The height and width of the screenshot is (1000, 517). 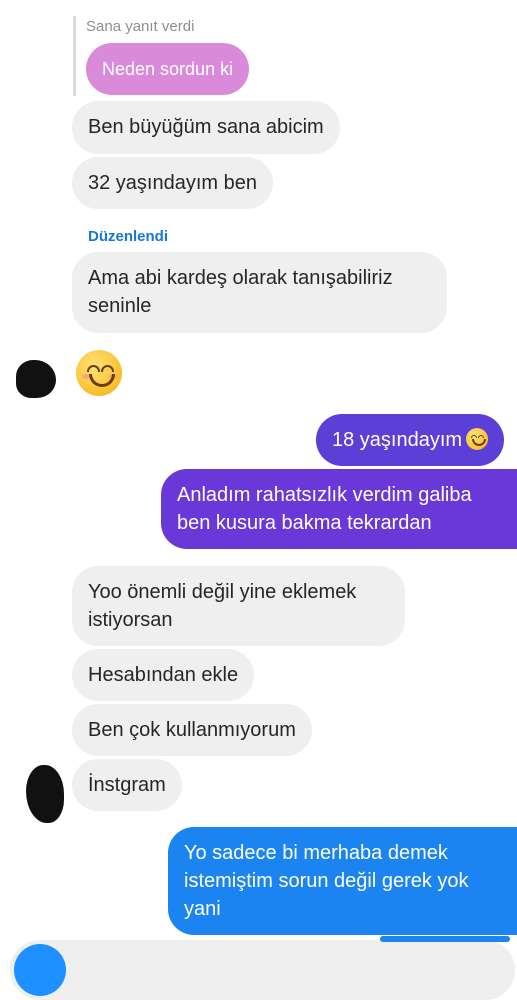 I want to click on reply-indicator-bar, so click(x=74, y=56).